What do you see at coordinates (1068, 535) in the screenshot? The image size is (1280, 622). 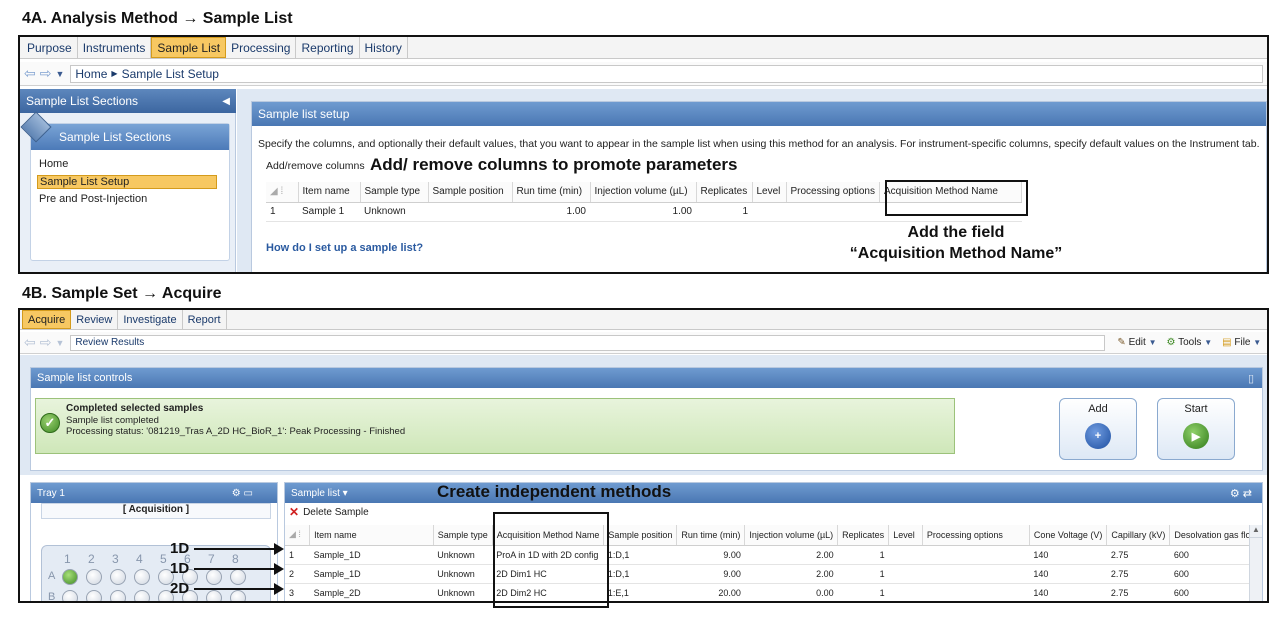 I see `column-header: Cone Voltage (V)` at bounding box center [1068, 535].